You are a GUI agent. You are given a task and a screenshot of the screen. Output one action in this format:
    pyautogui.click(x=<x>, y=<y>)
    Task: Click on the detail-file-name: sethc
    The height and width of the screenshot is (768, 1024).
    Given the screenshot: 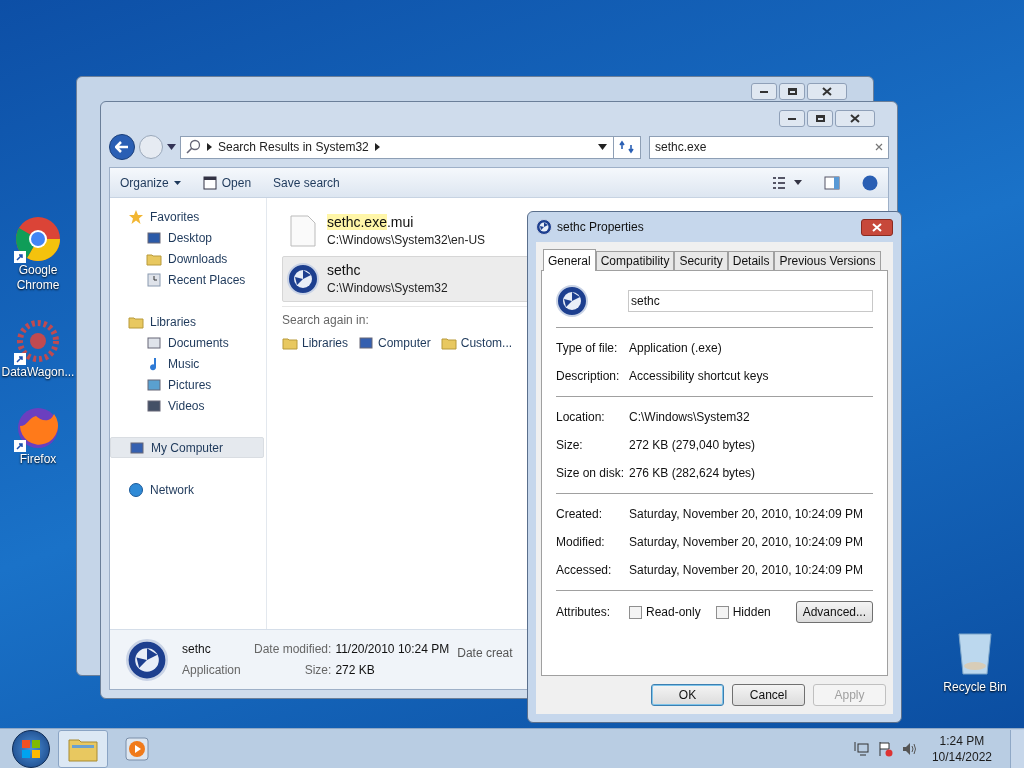 What is the action you would take?
    pyautogui.click(x=197, y=649)
    